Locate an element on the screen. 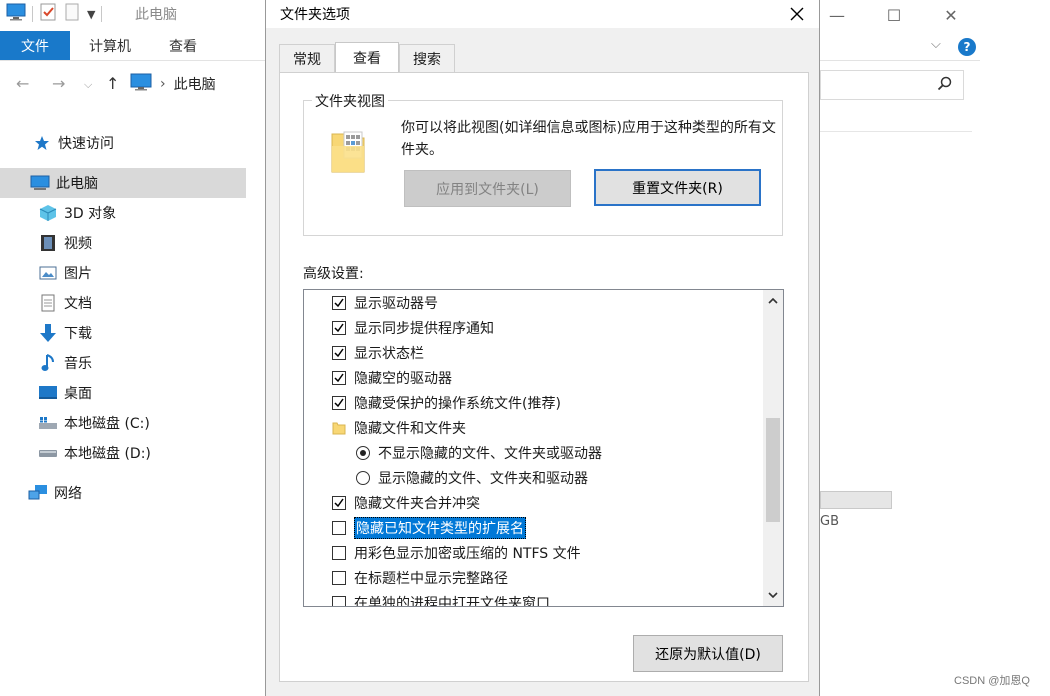  setting-label: 隐藏空的驱动器 is located at coordinates (403, 378).